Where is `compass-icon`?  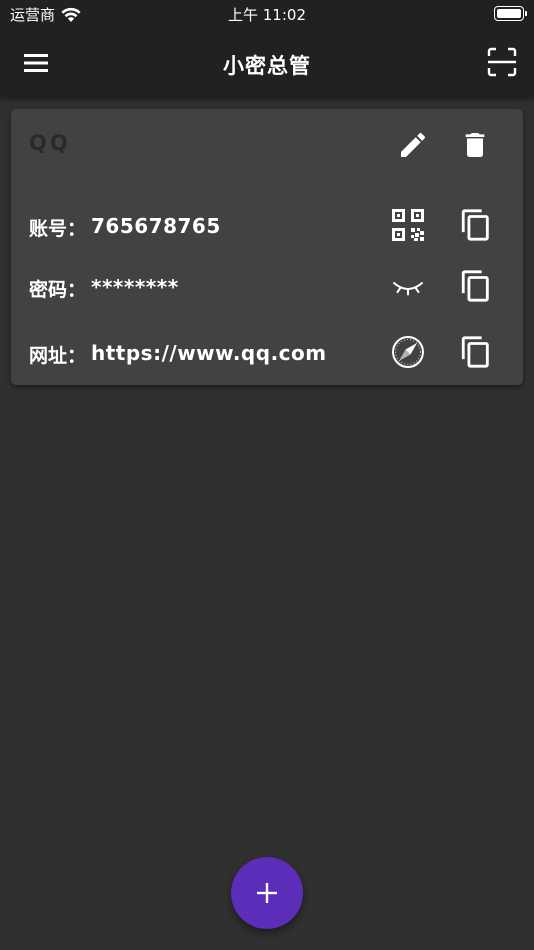
compass-icon is located at coordinates (408, 352).